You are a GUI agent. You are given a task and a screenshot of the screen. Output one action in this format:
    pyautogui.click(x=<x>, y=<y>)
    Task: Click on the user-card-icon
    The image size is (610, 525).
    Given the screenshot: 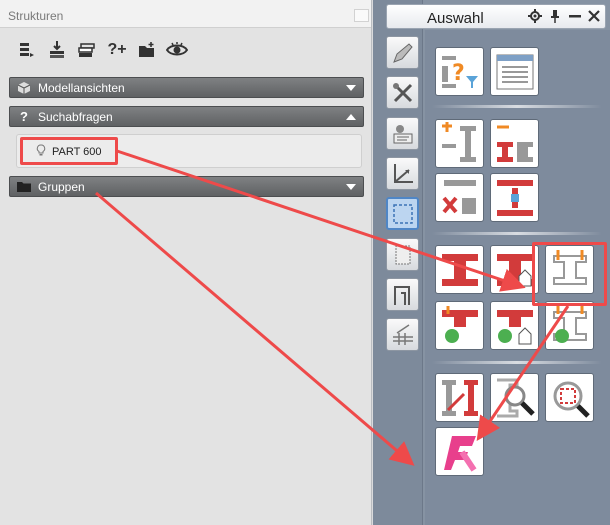 What is the action you would take?
    pyautogui.click(x=402, y=133)
    